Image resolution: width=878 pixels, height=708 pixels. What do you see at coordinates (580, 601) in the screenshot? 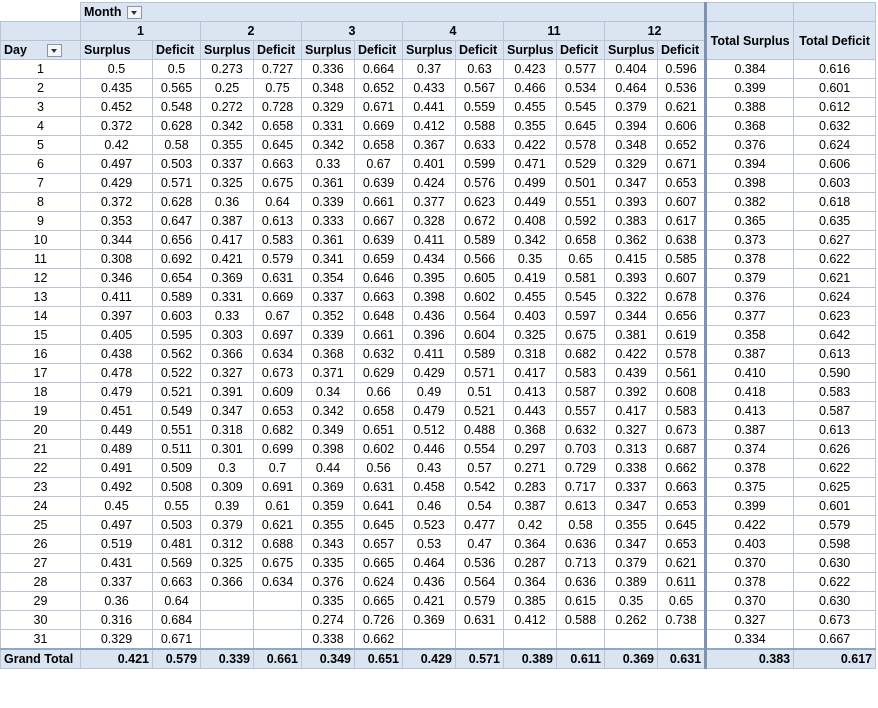
I see `deficit-cell: 0.615` at bounding box center [580, 601].